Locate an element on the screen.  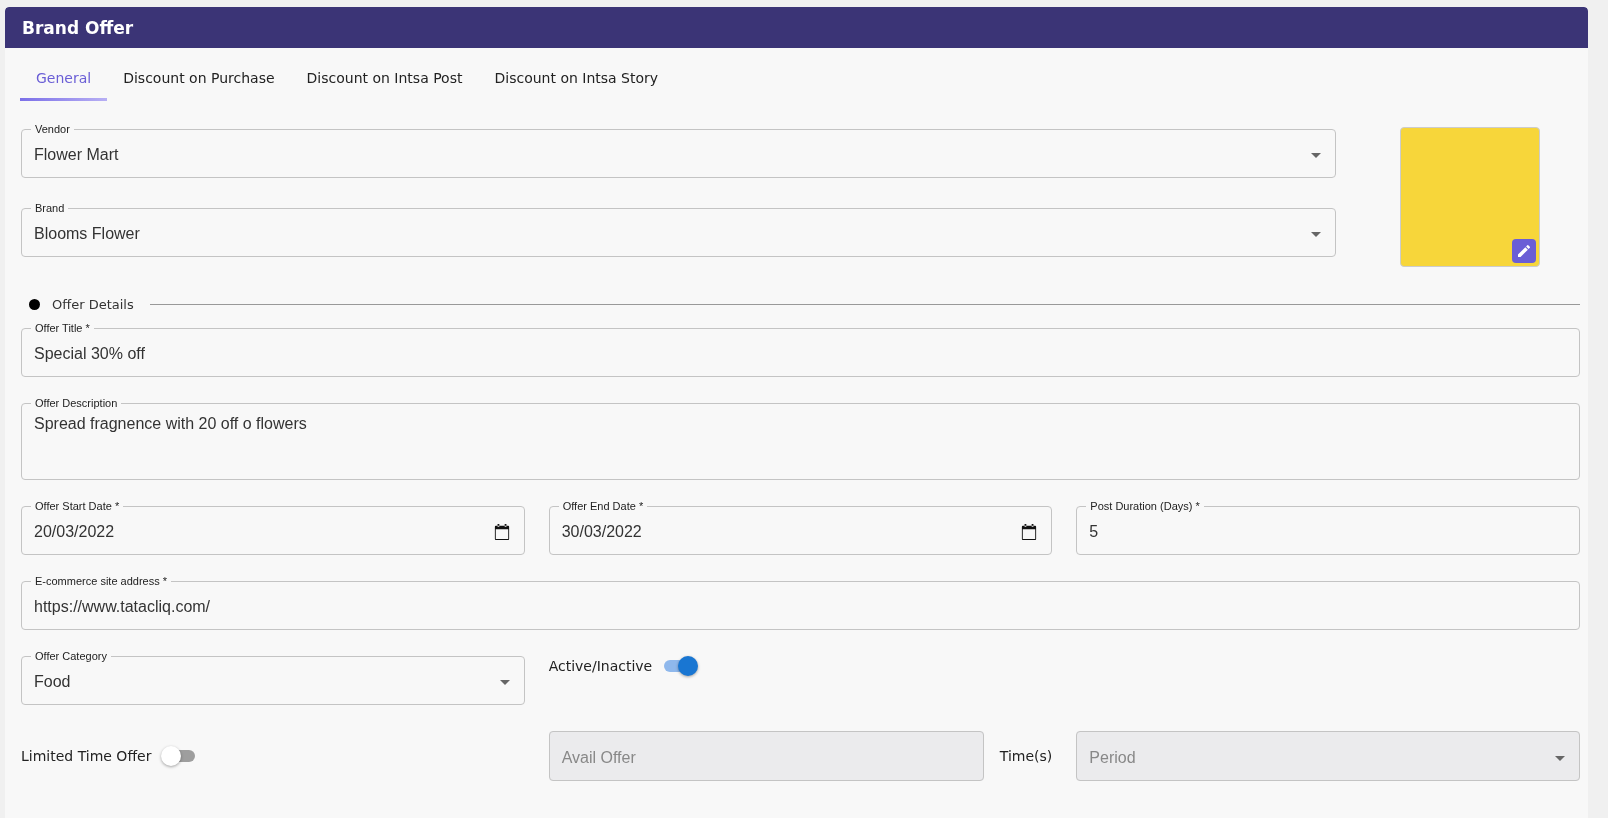
toggle-label: Active/Inactive is located at coordinates (600, 666).